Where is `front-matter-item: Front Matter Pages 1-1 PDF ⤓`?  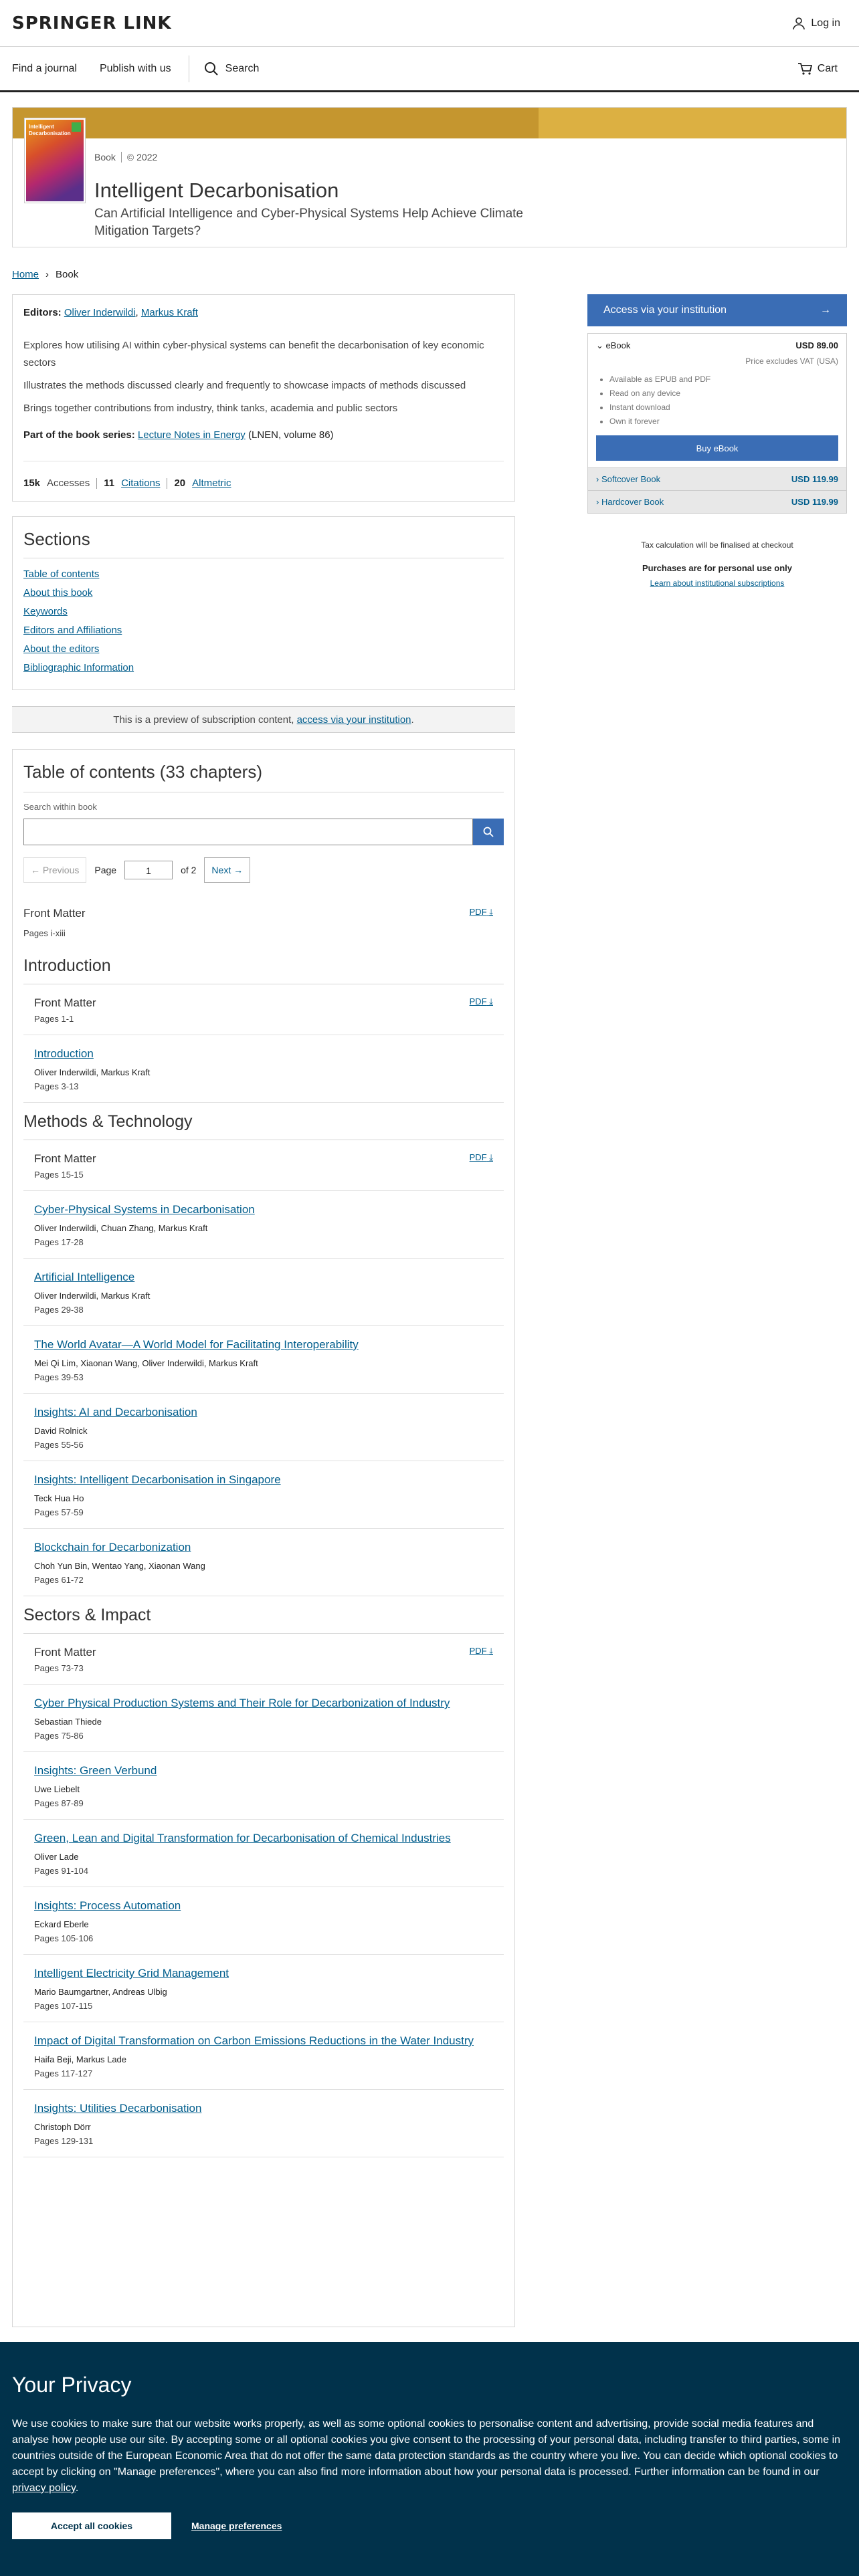
front-matter-item: Front Matter Pages 1-1 PDF ⤓ is located at coordinates (263, 1010).